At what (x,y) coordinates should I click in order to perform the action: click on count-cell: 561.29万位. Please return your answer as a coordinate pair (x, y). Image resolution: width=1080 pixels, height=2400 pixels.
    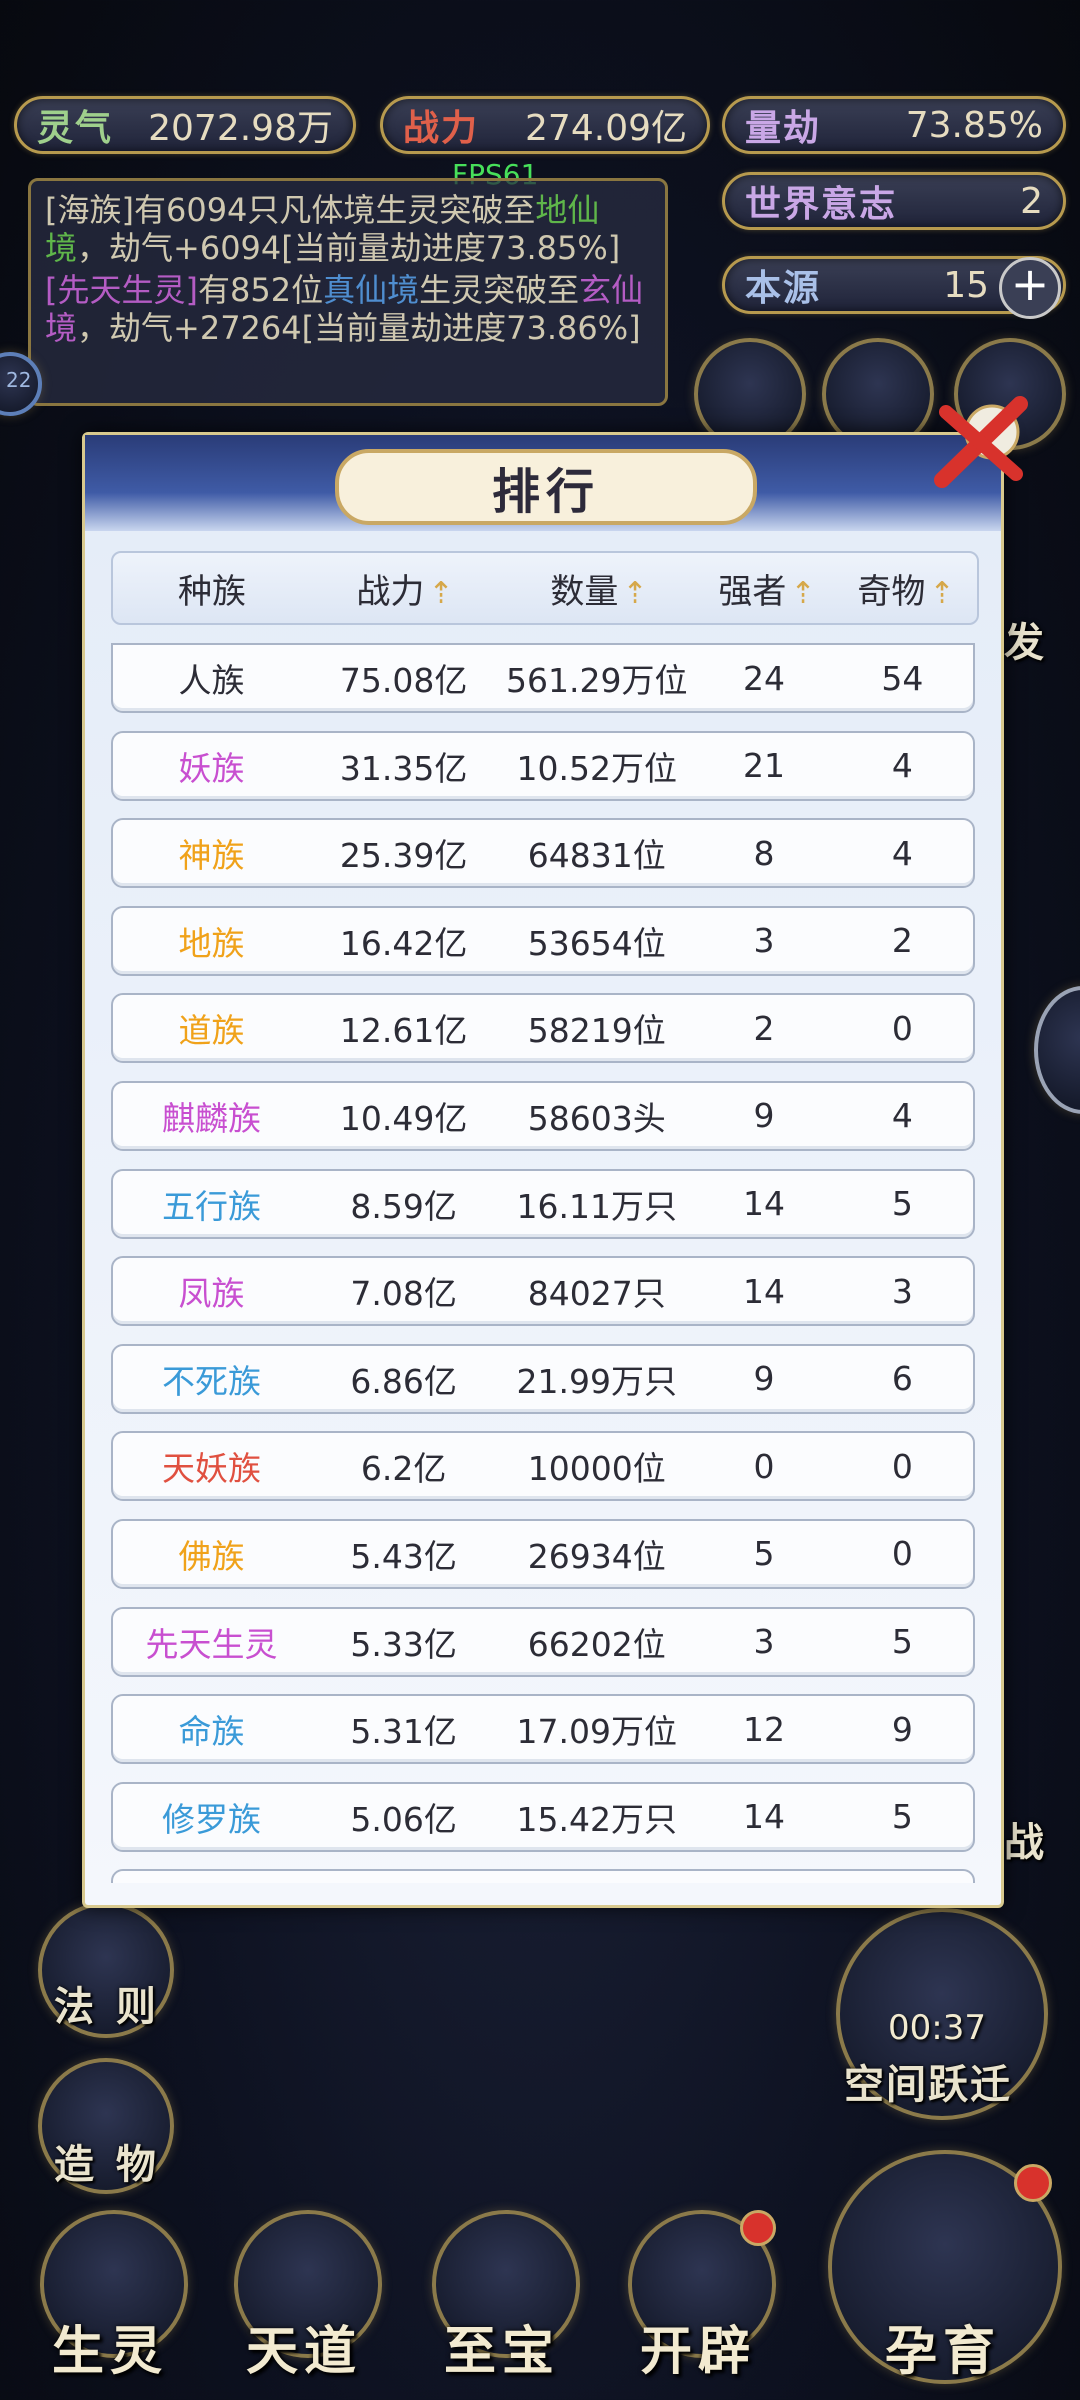
    Looking at the image, I should click on (597, 680).